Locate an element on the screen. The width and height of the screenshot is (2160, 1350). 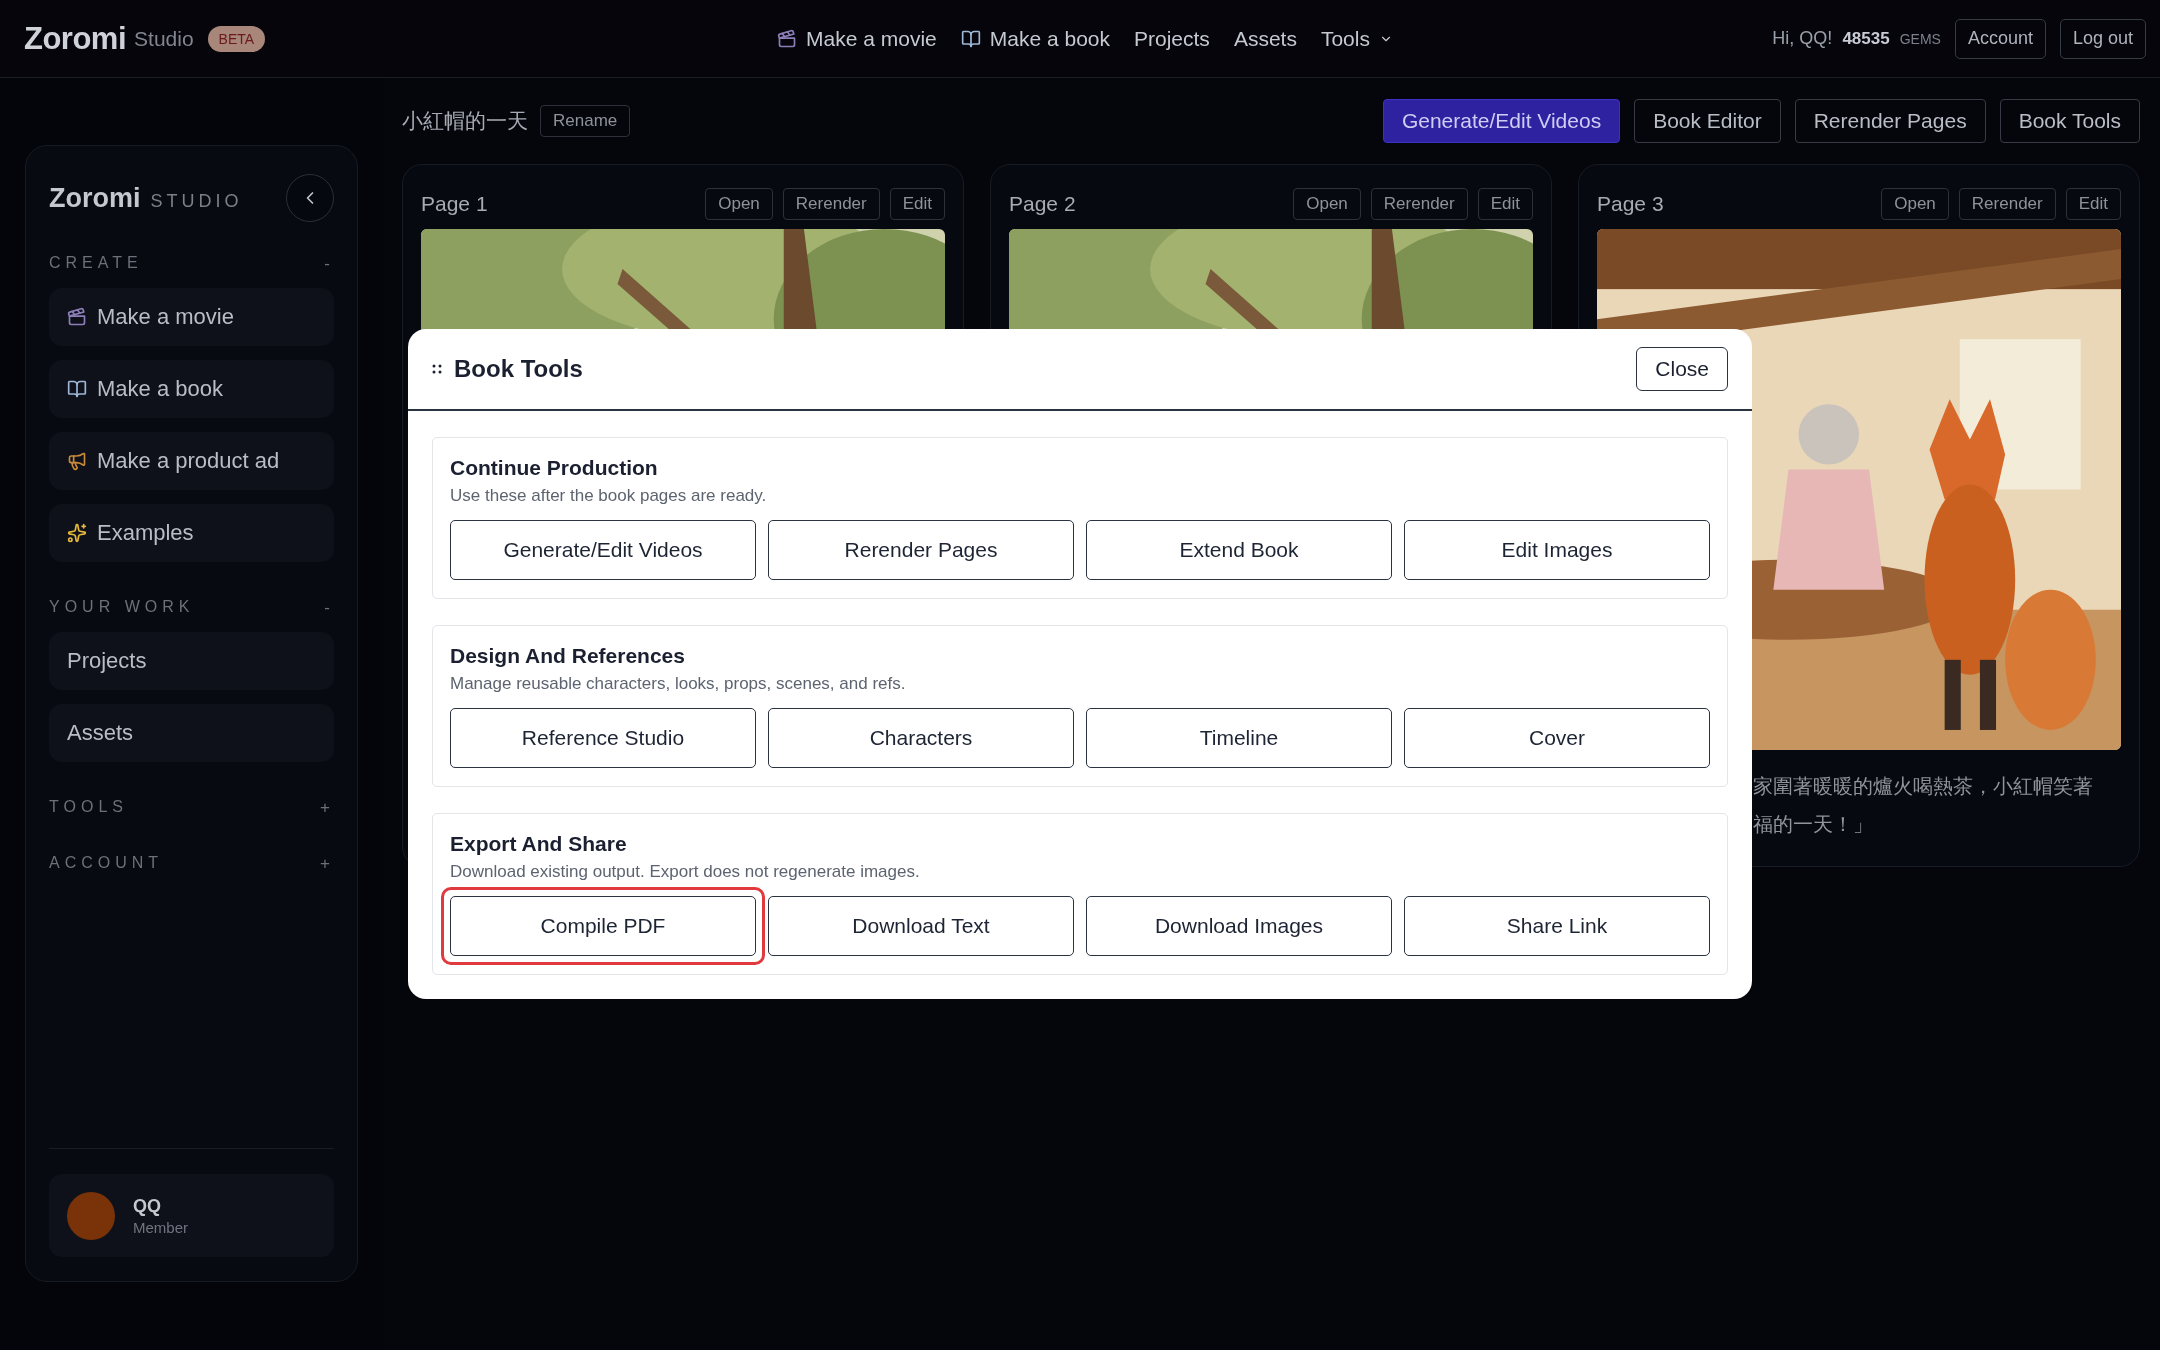
tool-button: Edit Images is located at coordinates (1557, 550).